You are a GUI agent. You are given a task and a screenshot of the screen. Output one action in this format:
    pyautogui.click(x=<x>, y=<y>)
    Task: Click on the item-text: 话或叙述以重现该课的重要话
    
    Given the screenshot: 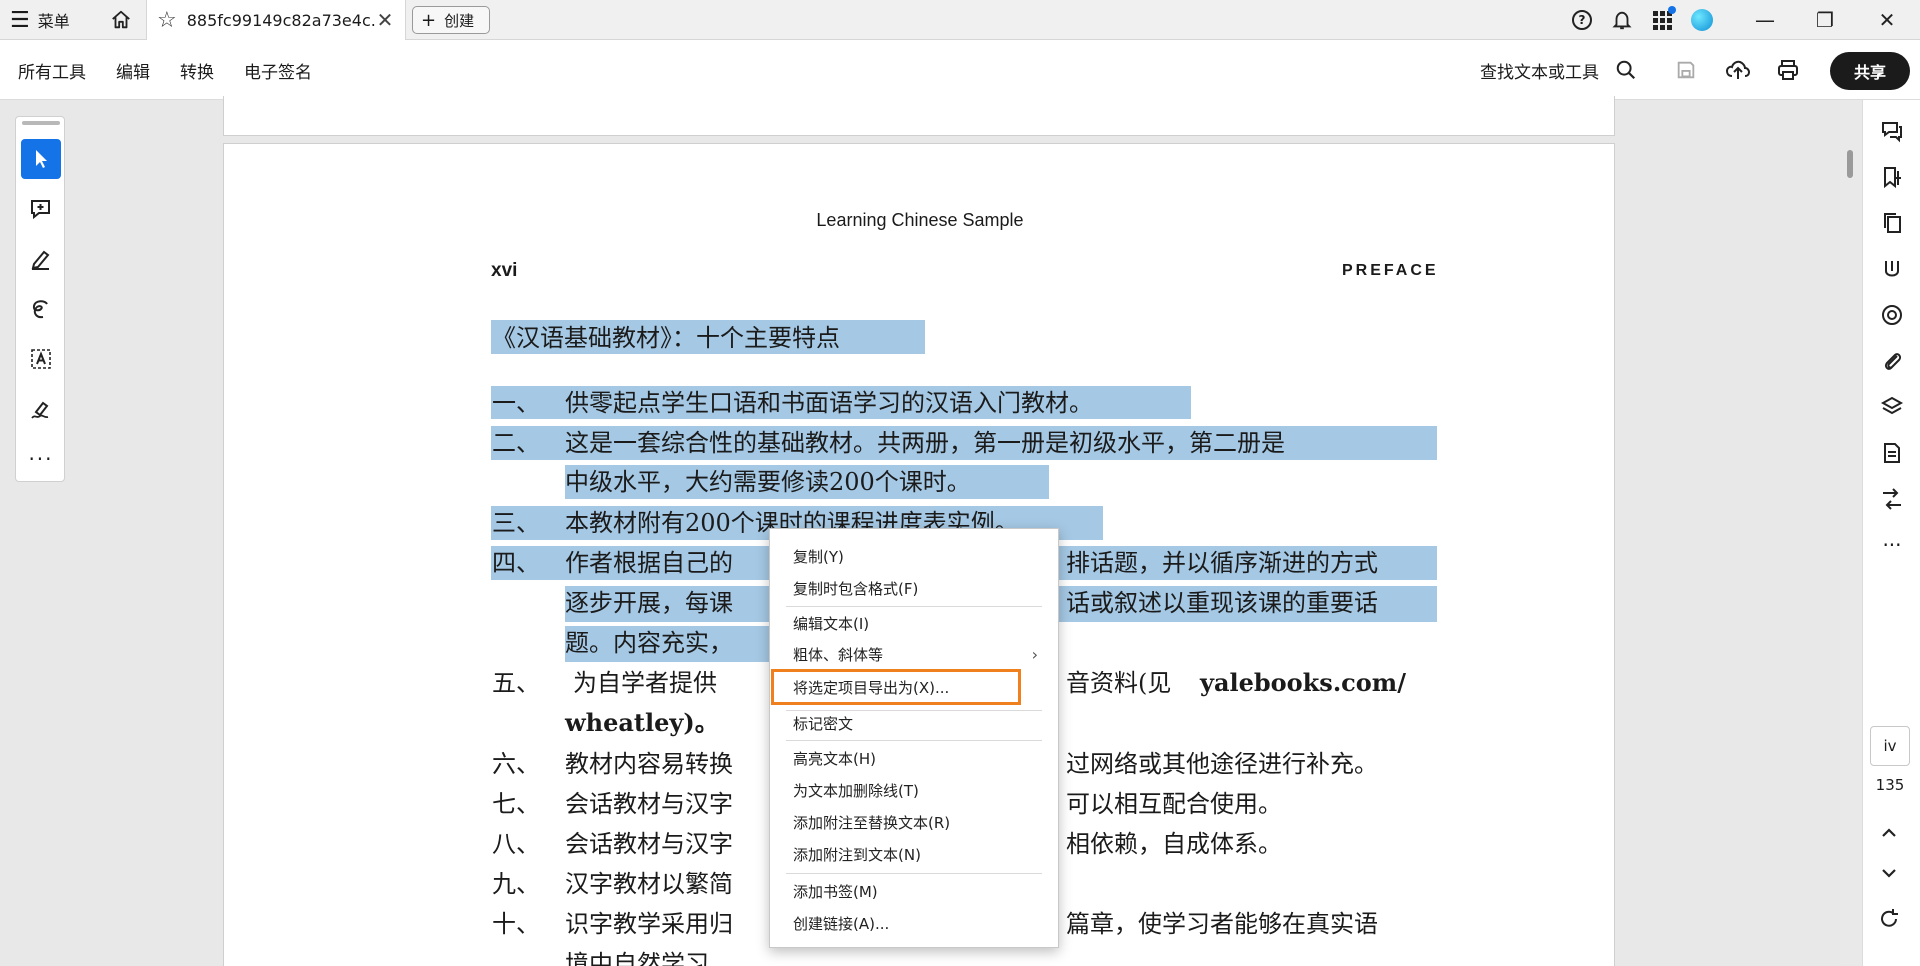 What is the action you would take?
    pyautogui.click(x=1222, y=603)
    